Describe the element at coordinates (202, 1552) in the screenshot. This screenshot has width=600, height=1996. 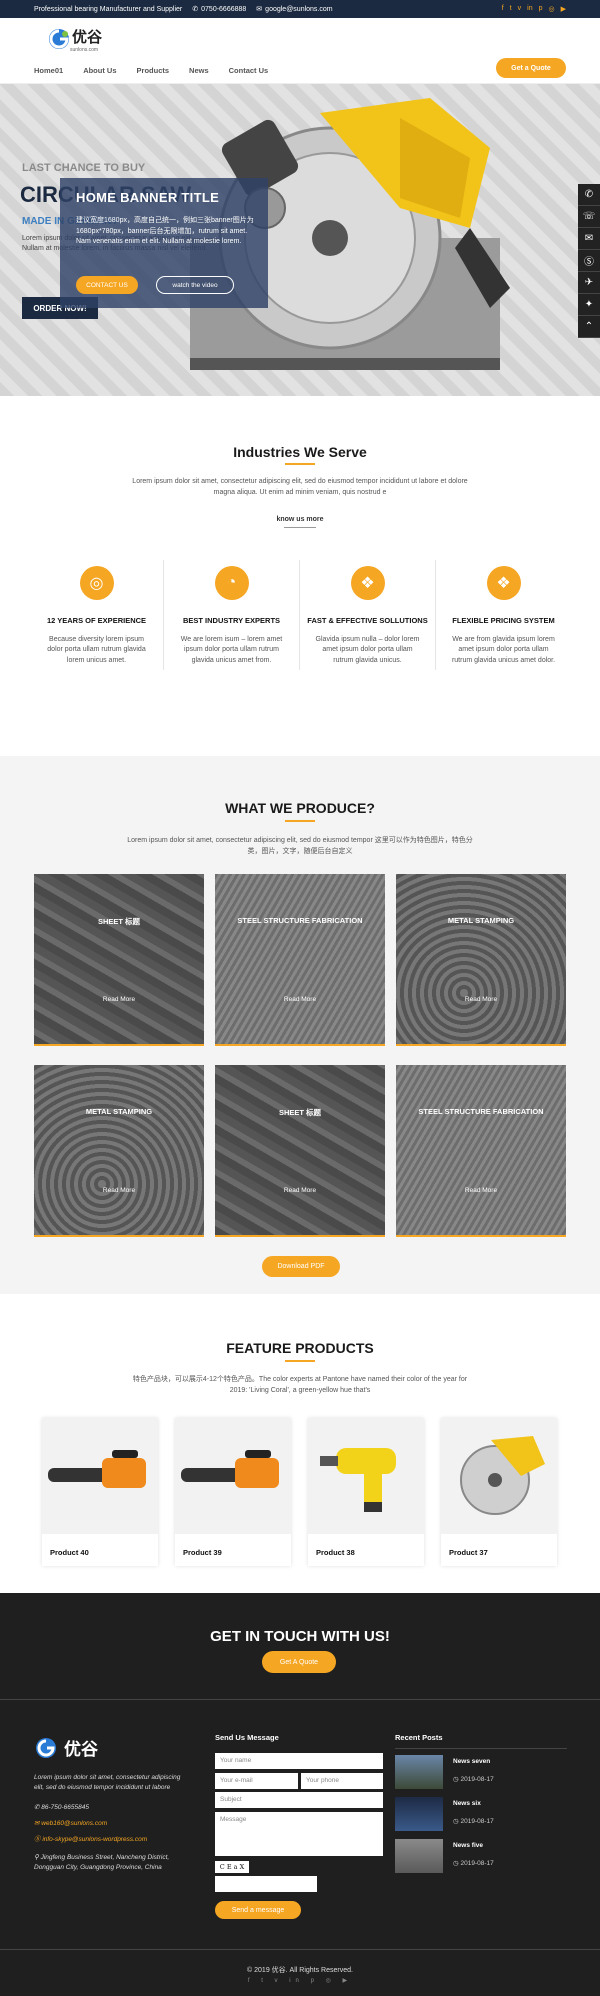
I see `product-name: Product 39` at that location.